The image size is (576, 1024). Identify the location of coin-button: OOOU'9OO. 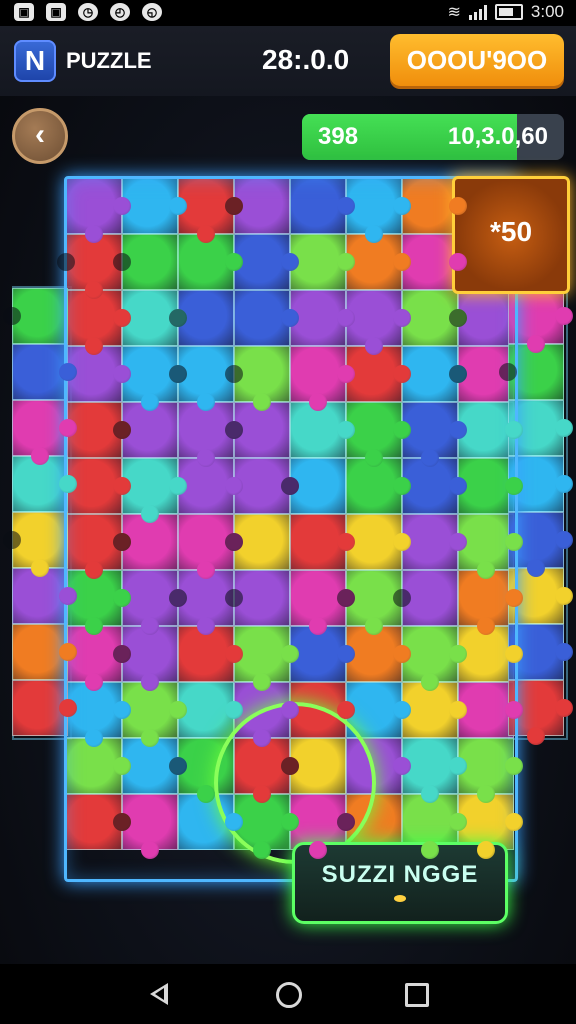
(477, 60).